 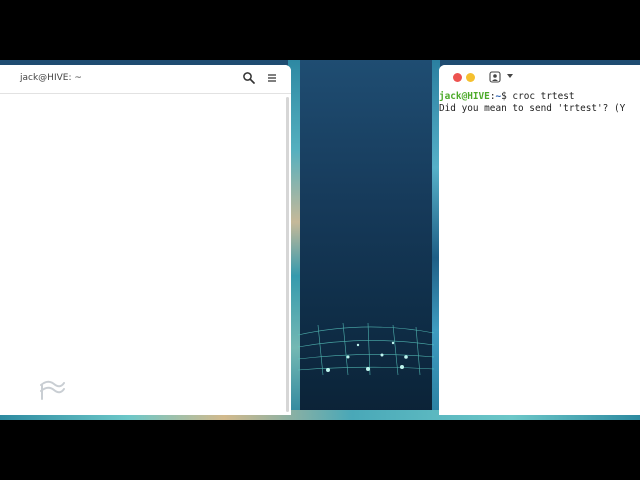 I want to click on window-title: jack@HIVE: ~, so click(x=51, y=78).